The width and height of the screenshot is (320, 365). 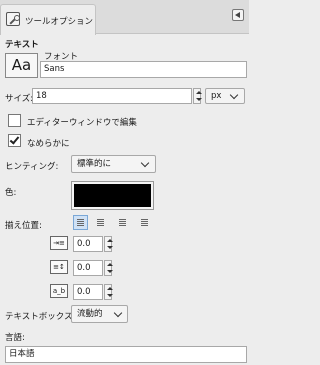 What do you see at coordinates (112, 96) in the screenshot?
I see `size-input: 18` at bounding box center [112, 96].